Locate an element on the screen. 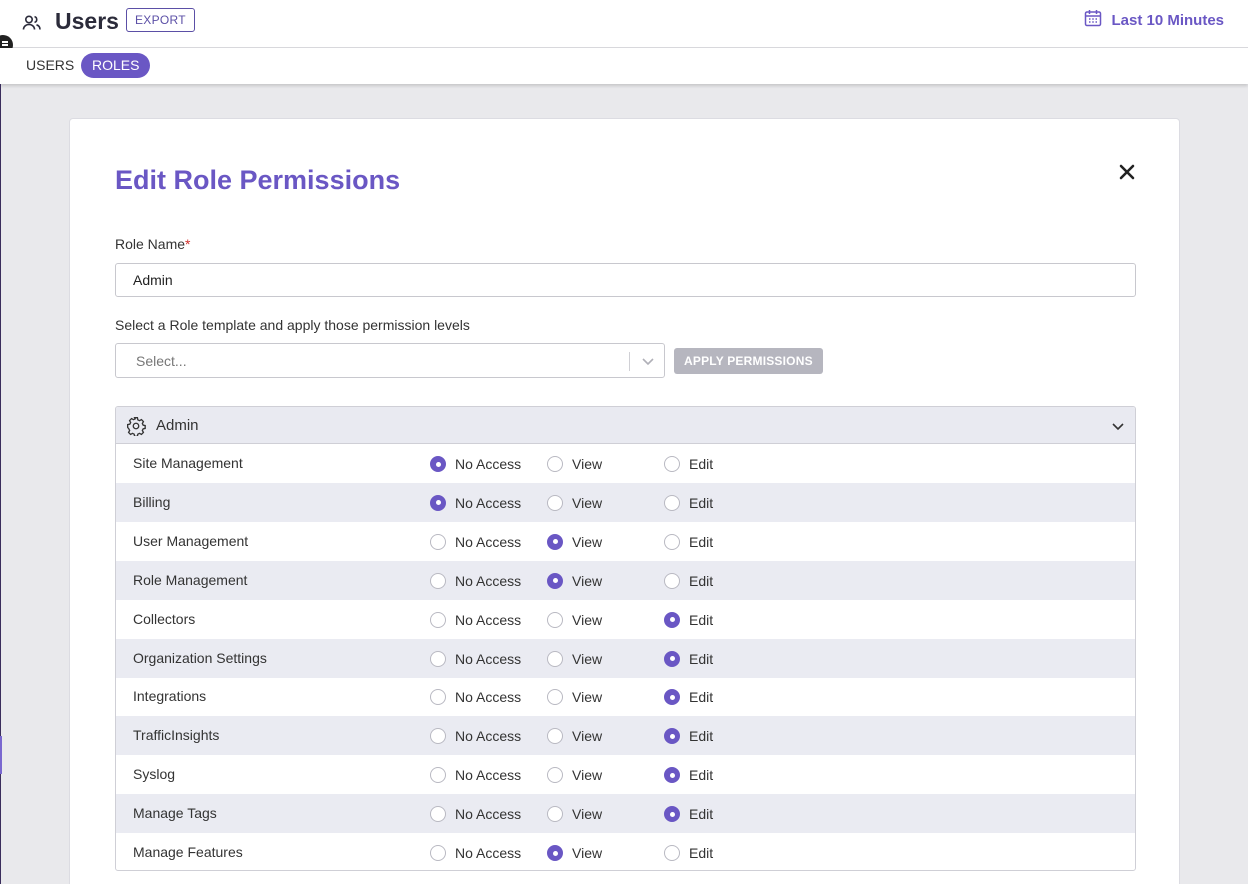 The height and width of the screenshot is (884, 1248). tab-roles: ROLES is located at coordinates (116, 65).